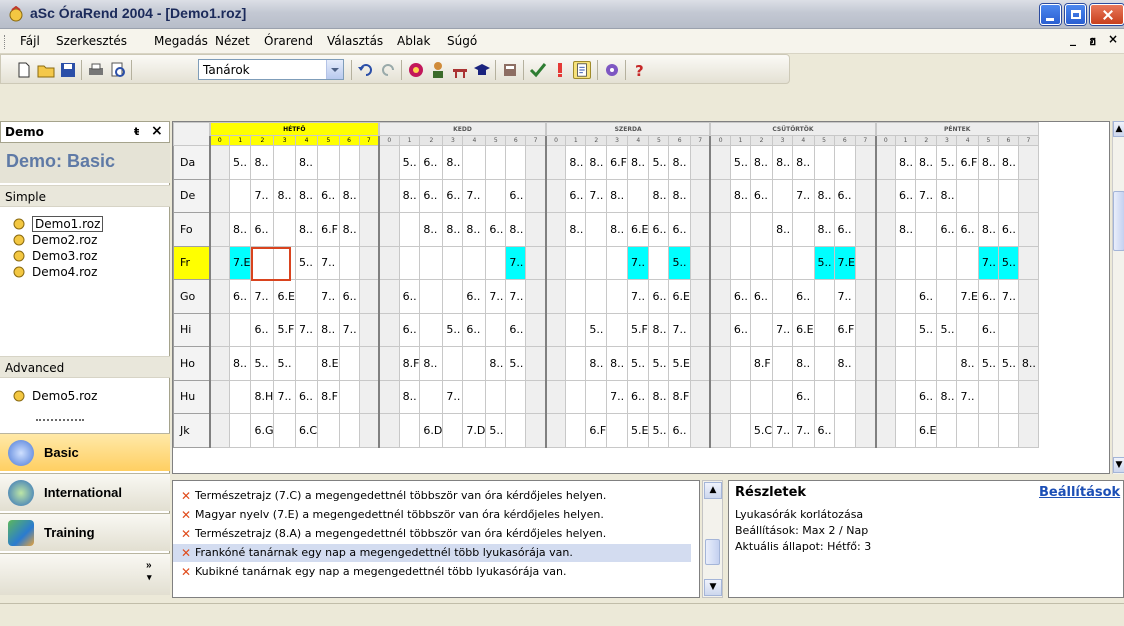  I want to click on check-icon, so click(538, 70).